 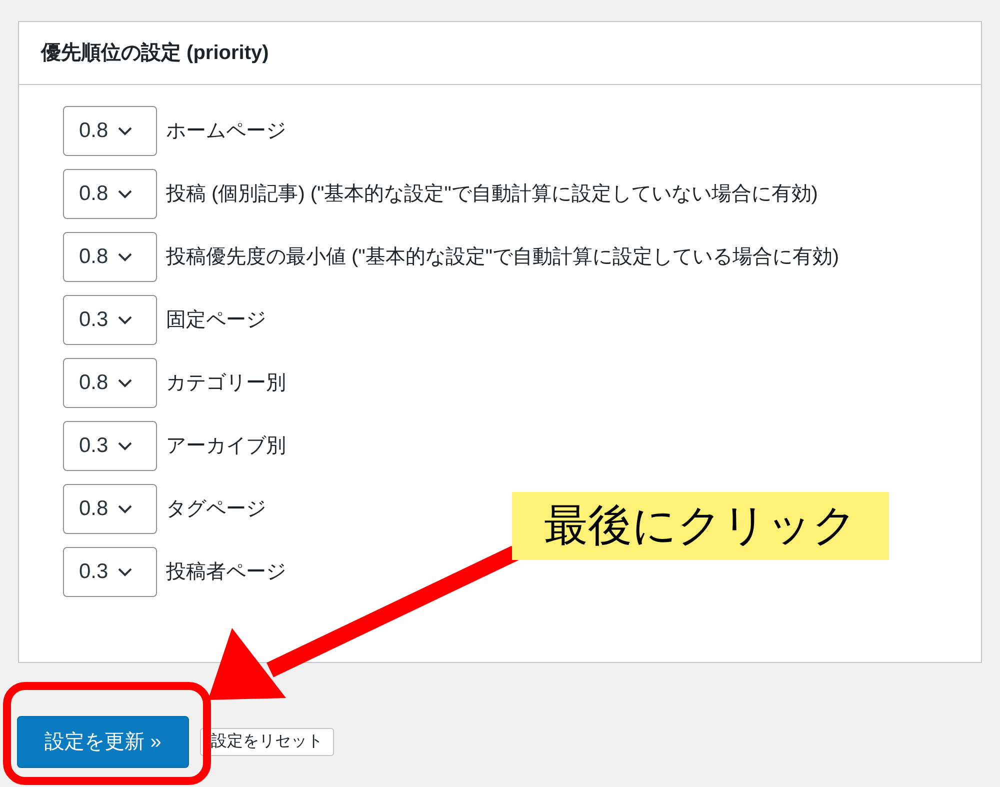 I want to click on panel-title: 優先順位の設定 (priority), so click(x=155, y=53).